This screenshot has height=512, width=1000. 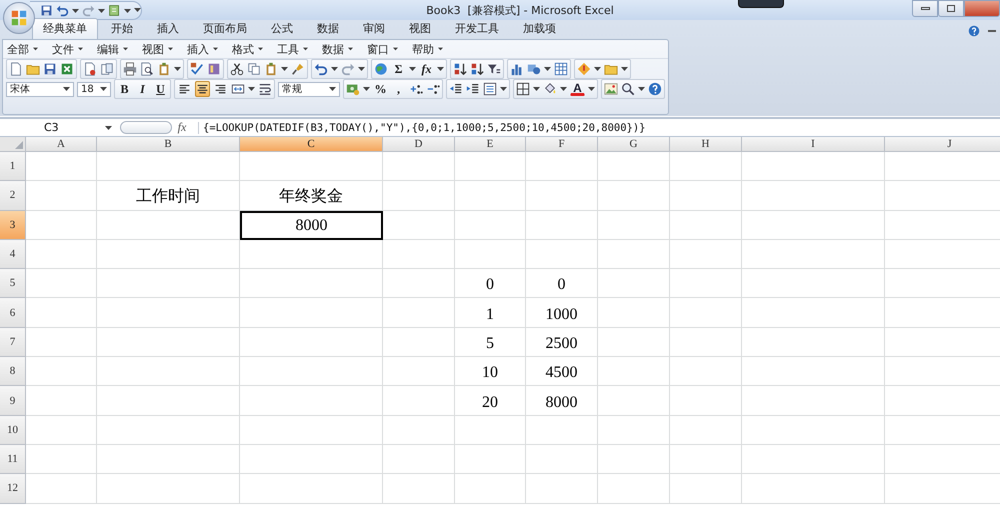 I want to click on book-icon, so click(x=214, y=69).